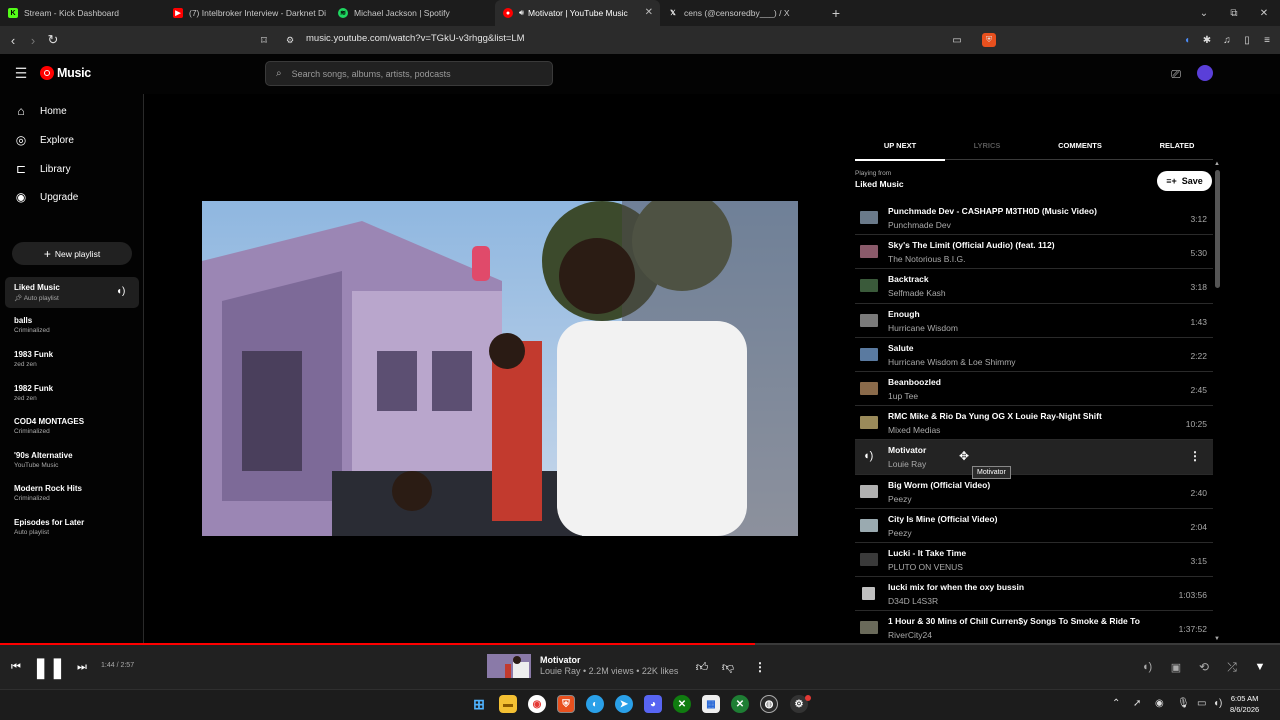  I want to click on sidebar-item-home: ⌂ Home, so click(40, 111).